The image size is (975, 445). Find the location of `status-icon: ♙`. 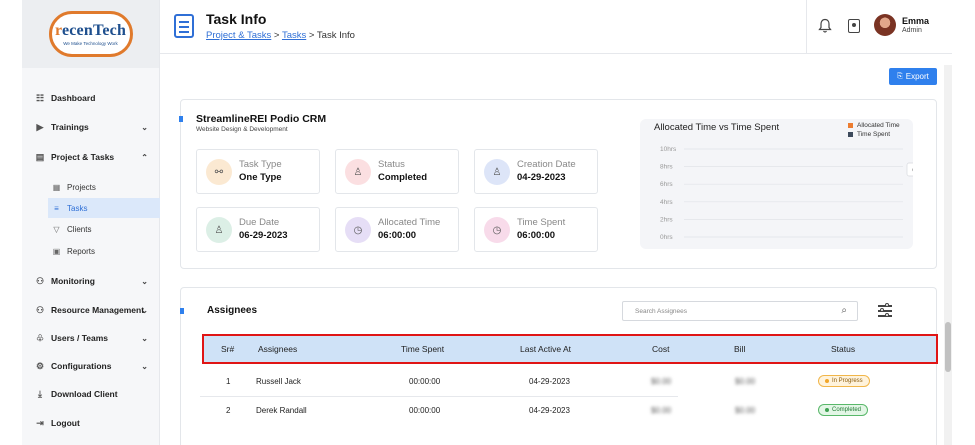

status-icon: ♙ is located at coordinates (358, 172).